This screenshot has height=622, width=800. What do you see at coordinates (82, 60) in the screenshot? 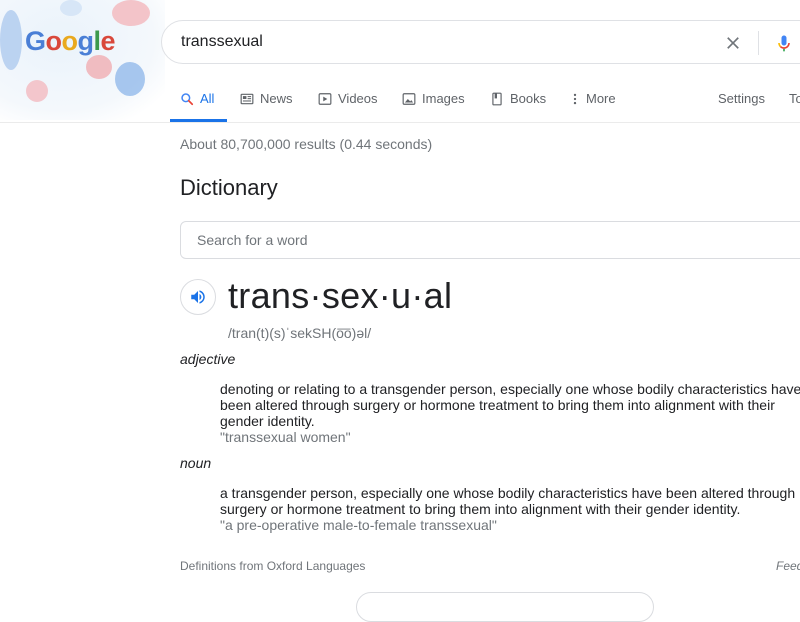
I see `google-doodle-logo: Google` at bounding box center [82, 60].